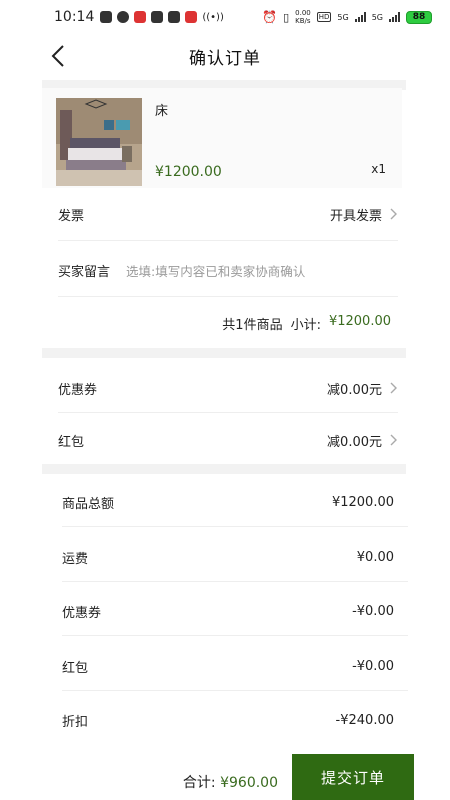  I want to click on invoice-row: 发票 开具发票, so click(228, 214).